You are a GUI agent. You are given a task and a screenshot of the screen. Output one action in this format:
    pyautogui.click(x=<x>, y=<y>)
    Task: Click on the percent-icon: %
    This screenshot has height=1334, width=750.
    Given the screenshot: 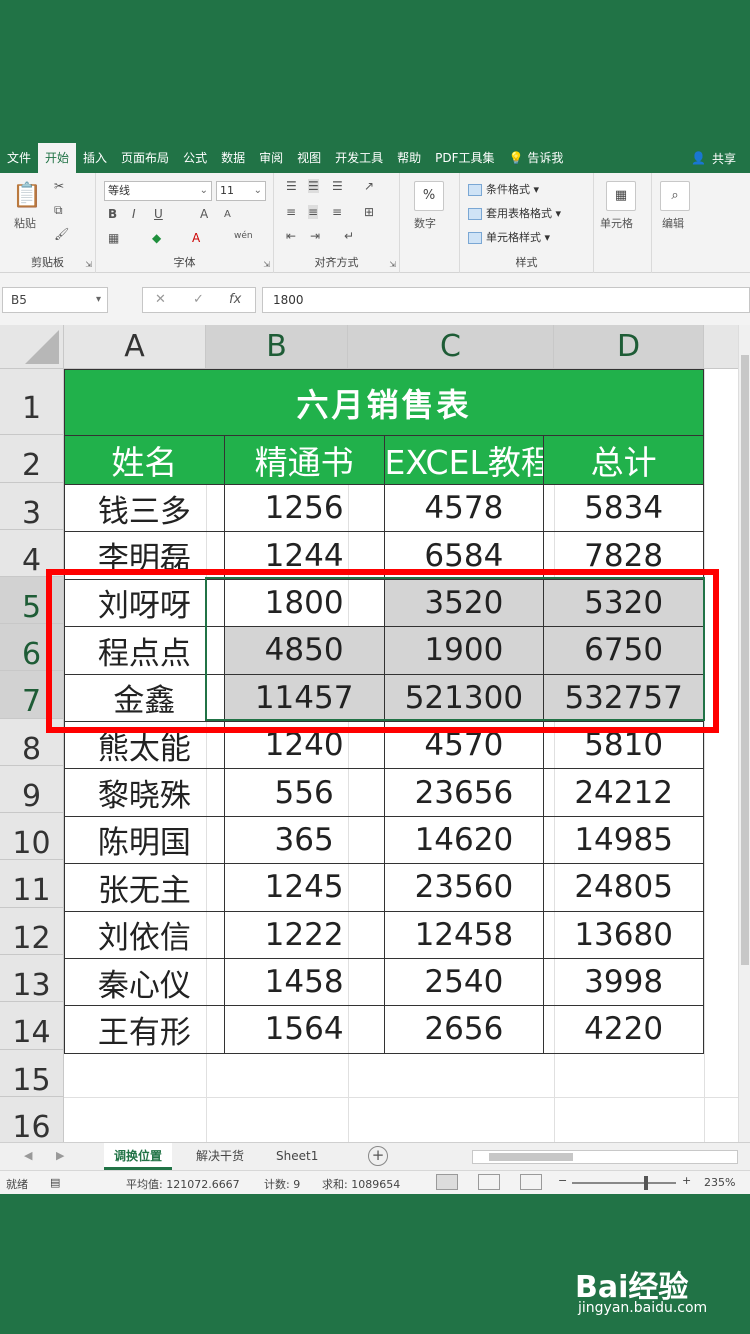 What is the action you would take?
    pyautogui.click(x=429, y=196)
    